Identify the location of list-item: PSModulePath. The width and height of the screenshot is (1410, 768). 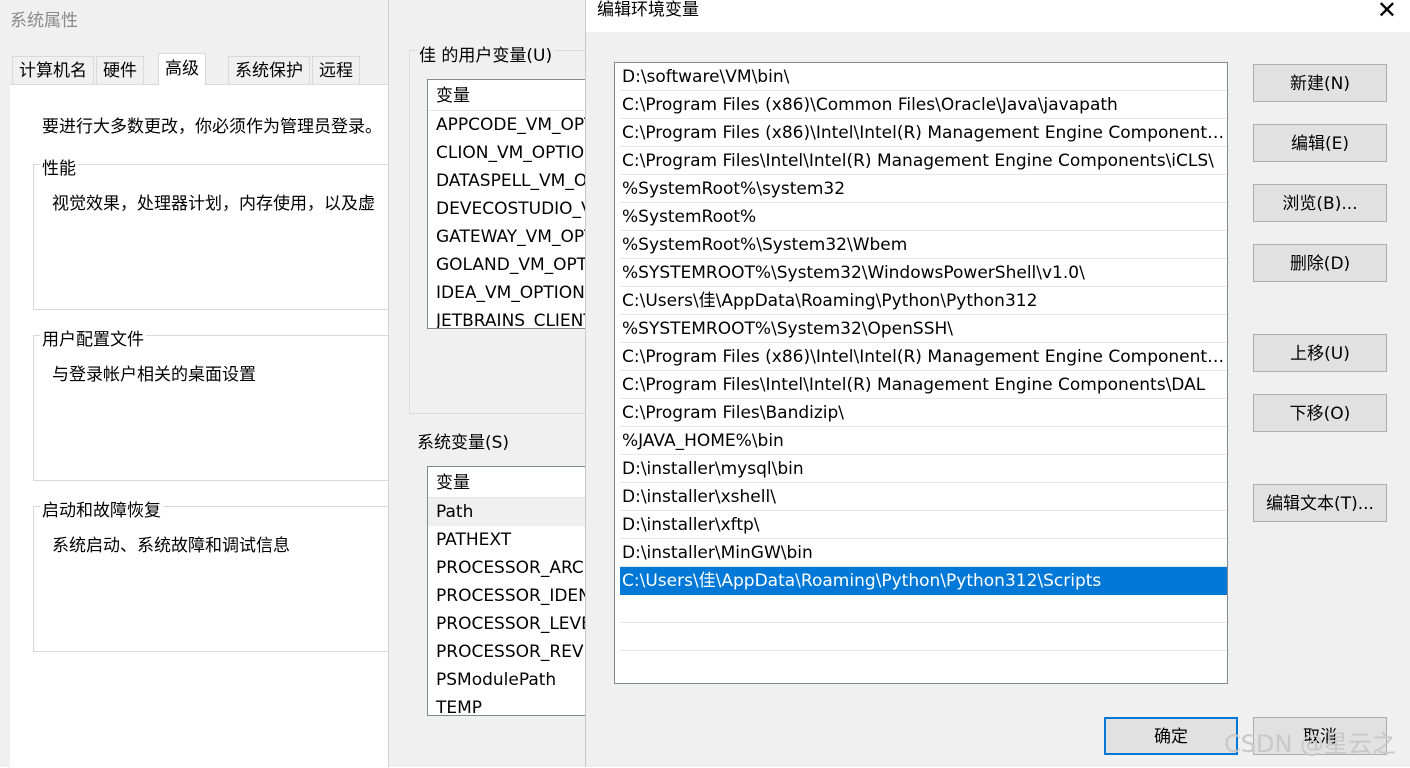
(508, 680).